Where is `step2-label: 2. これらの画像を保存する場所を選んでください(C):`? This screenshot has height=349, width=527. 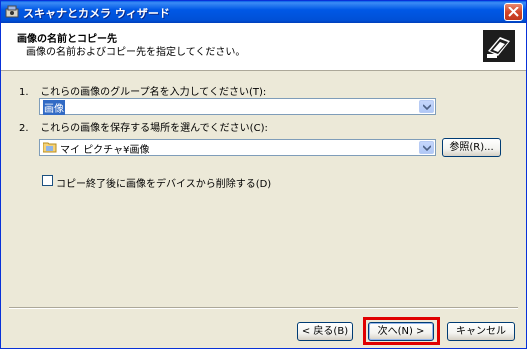
step2-label: 2. これらの画像を保存する場所を選んでください(C): is located at coordinates (143, 126).